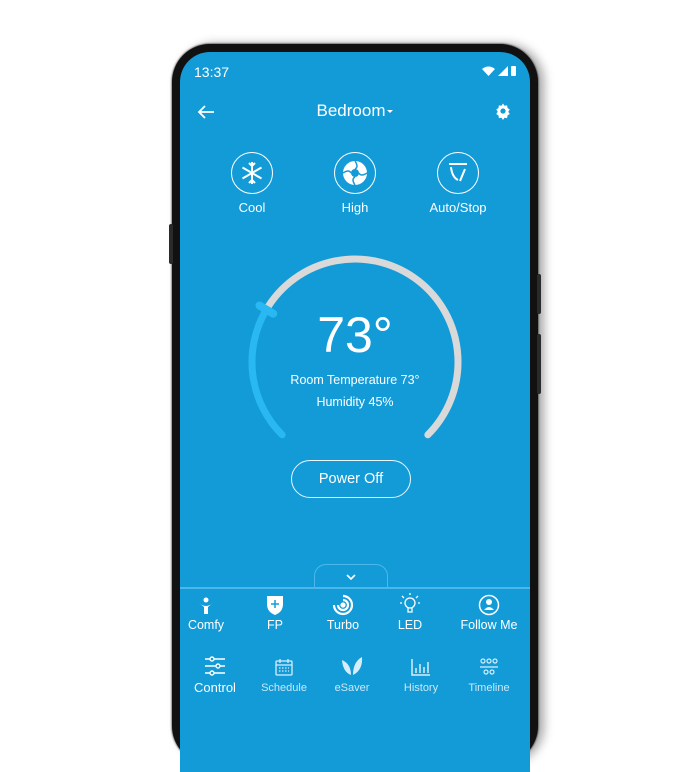 Image resolution: width=700 pixels, height=772 pixels. I want to click on status-icons, so click(499, 71).